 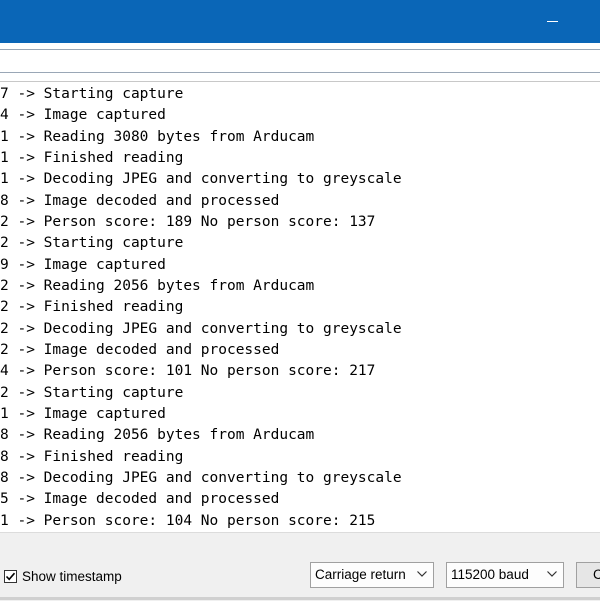 I want to click on send-input, so click(x=300, y=61).